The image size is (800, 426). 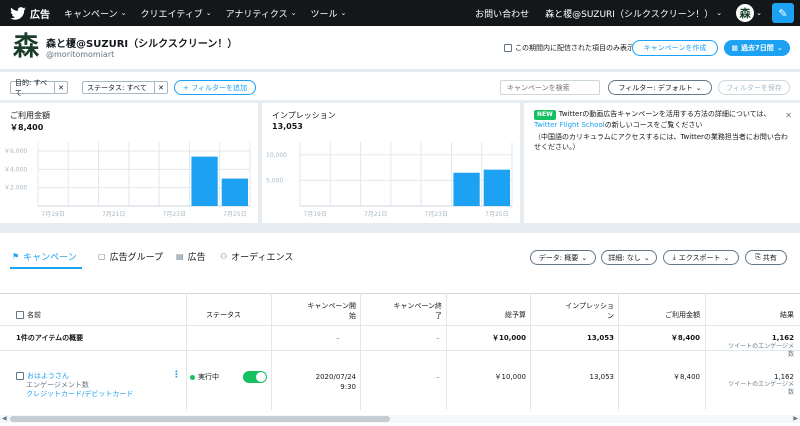 I want to click on impressions-chart: 10,000 5,000 7月19日 7月21日 7月23日 7月25日, so click(x=389, y=180).